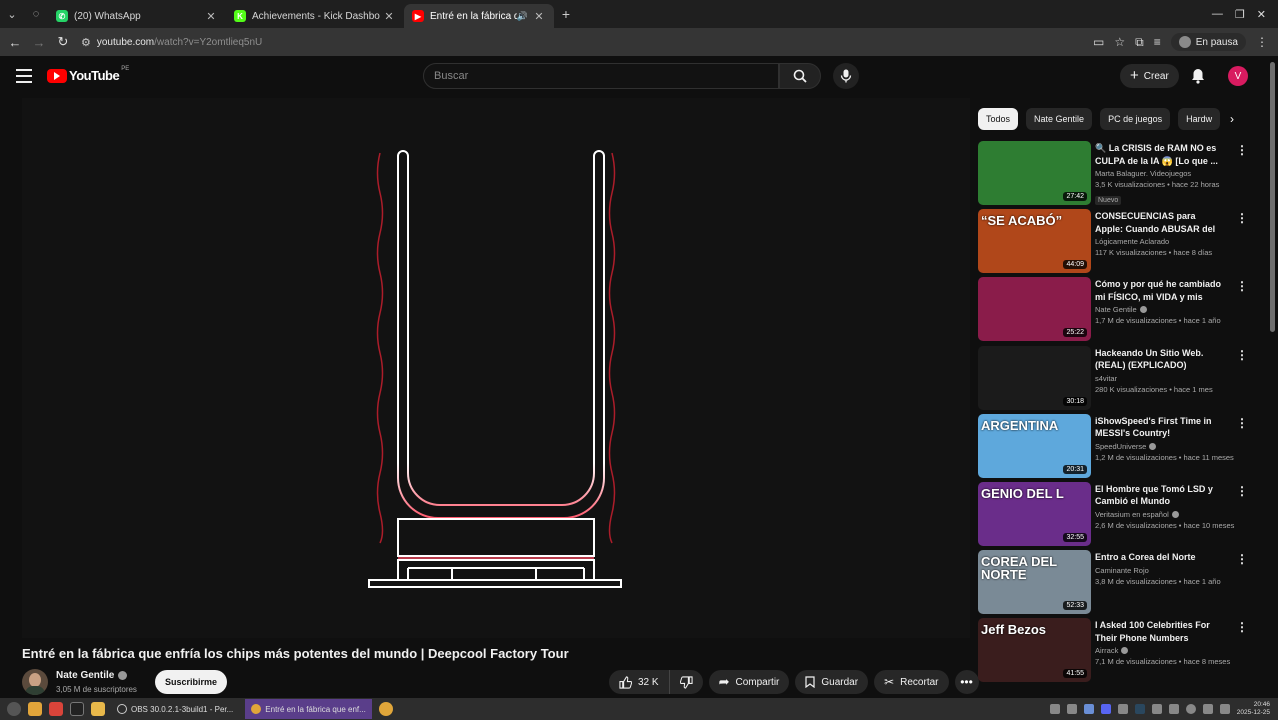 The height and width of the screenshot is (720, 1278). I want to click on recommendation-channel: Veritasium en español, so click(1160, 514).